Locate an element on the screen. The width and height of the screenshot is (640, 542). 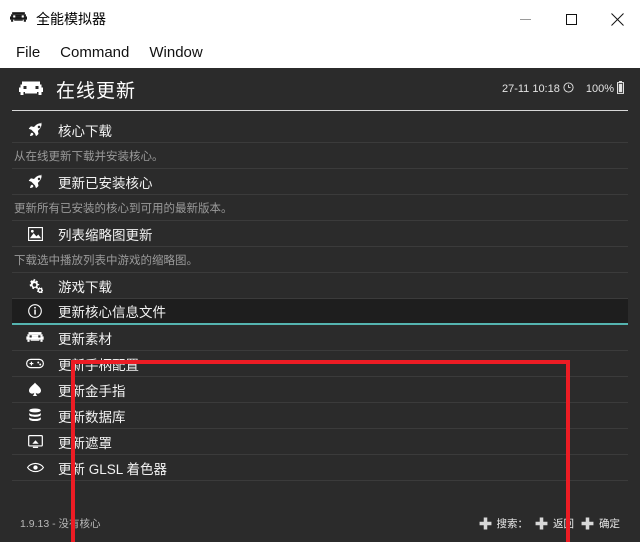
footer-hints: 搜索： 返回 确定 is located at coordinates (549, 523).